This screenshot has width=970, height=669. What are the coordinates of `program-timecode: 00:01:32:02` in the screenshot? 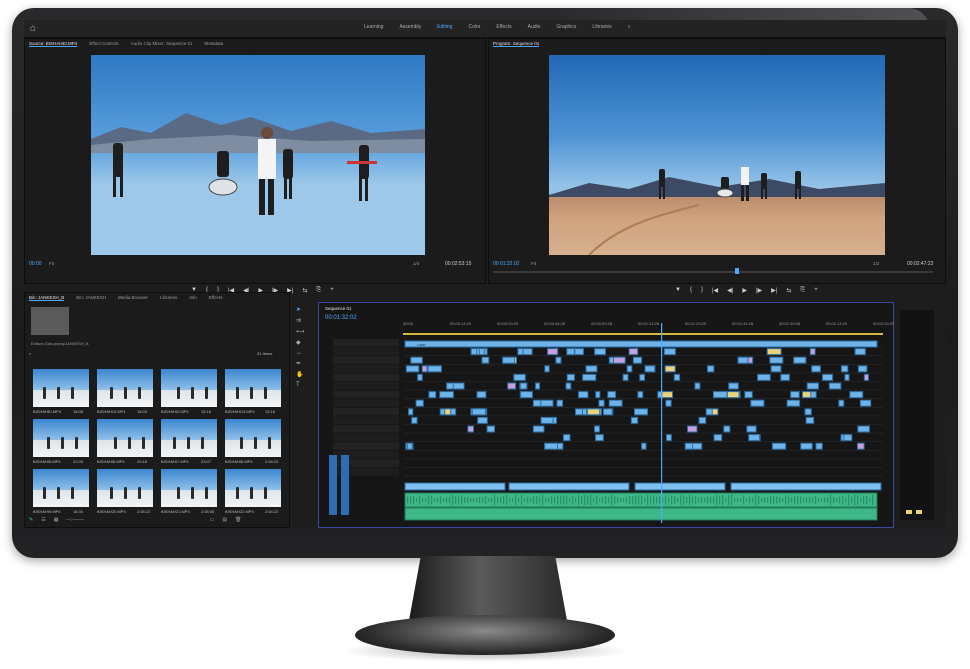 It's located at (506, 264).